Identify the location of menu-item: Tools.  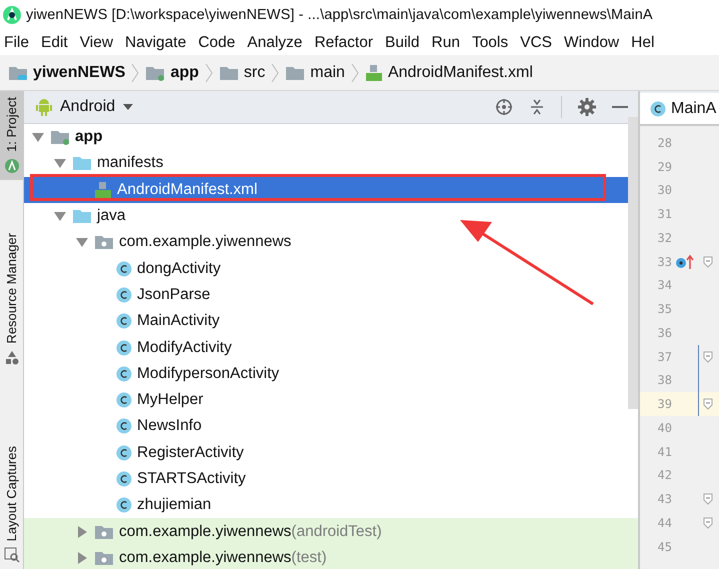
(492, 43).